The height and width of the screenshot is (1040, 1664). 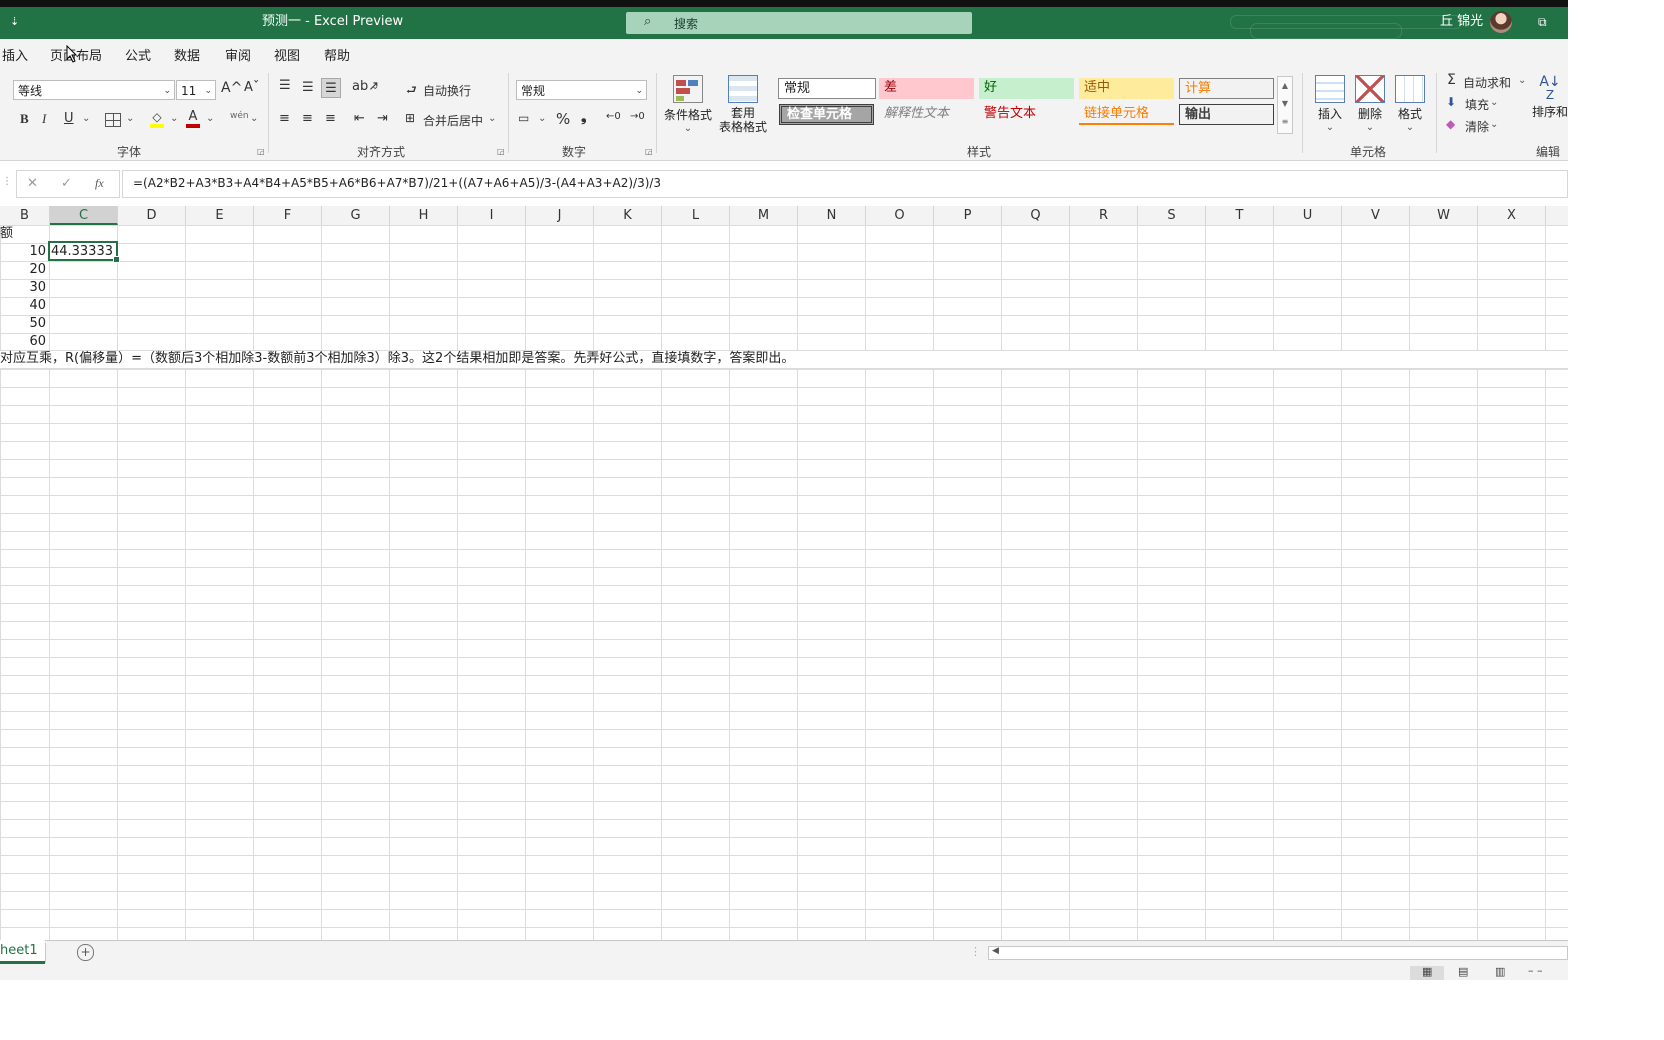 I want to click on align-bottom-icon: ☰, so click(x=331, y=88).